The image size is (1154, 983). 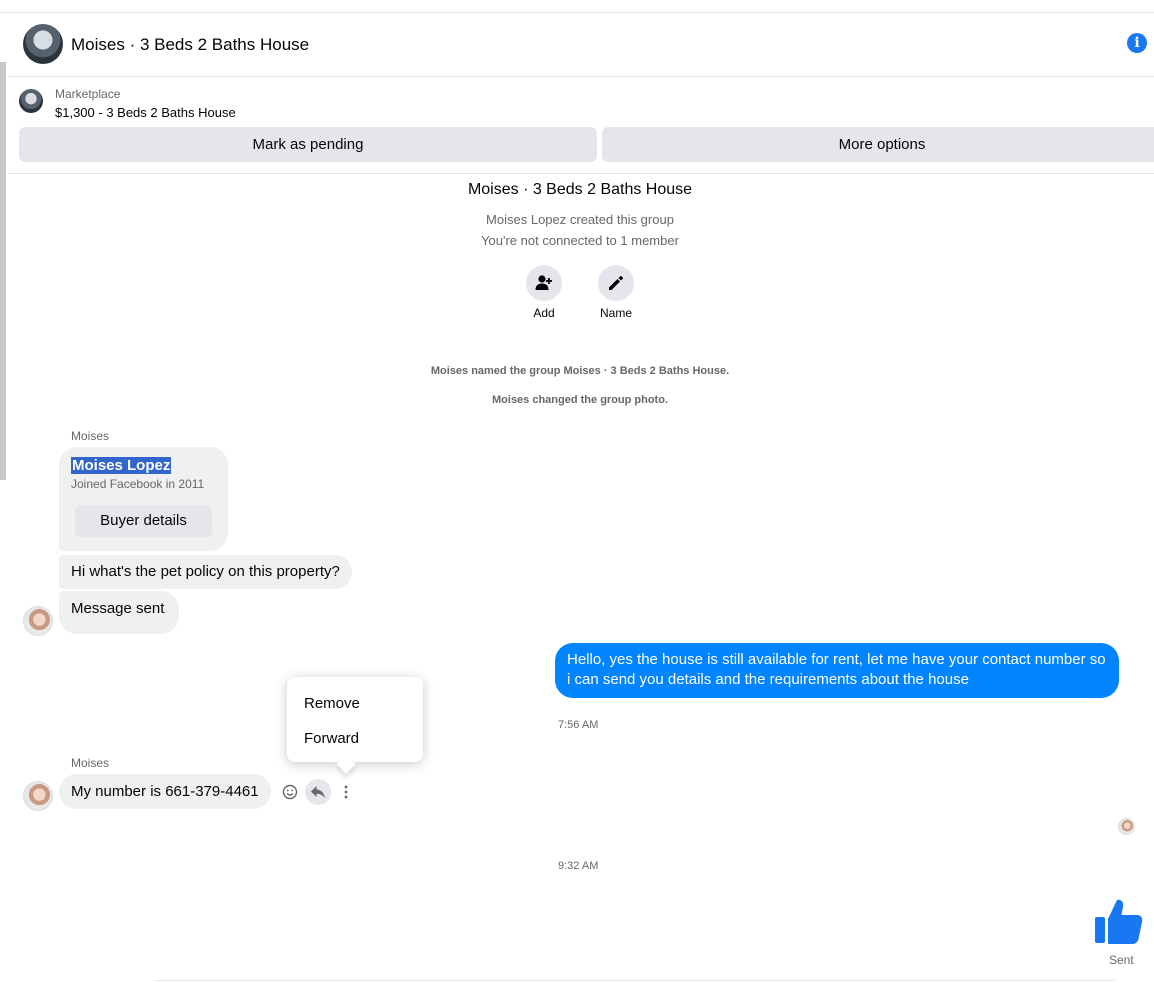 I want to click on listing-title: $1,300 - 3 Beds 2 Baths House, so click(x=145, y=112).